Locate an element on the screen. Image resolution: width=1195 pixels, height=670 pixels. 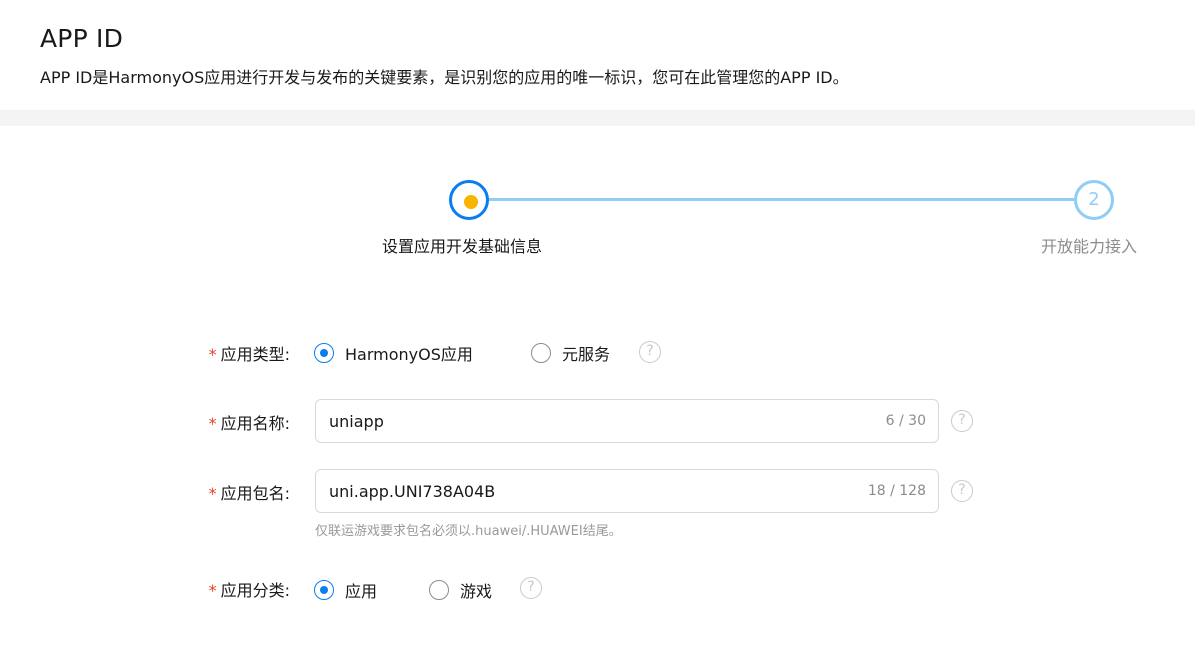
radio-atomic-service: 元服务 is located at coordinates (570, 353).